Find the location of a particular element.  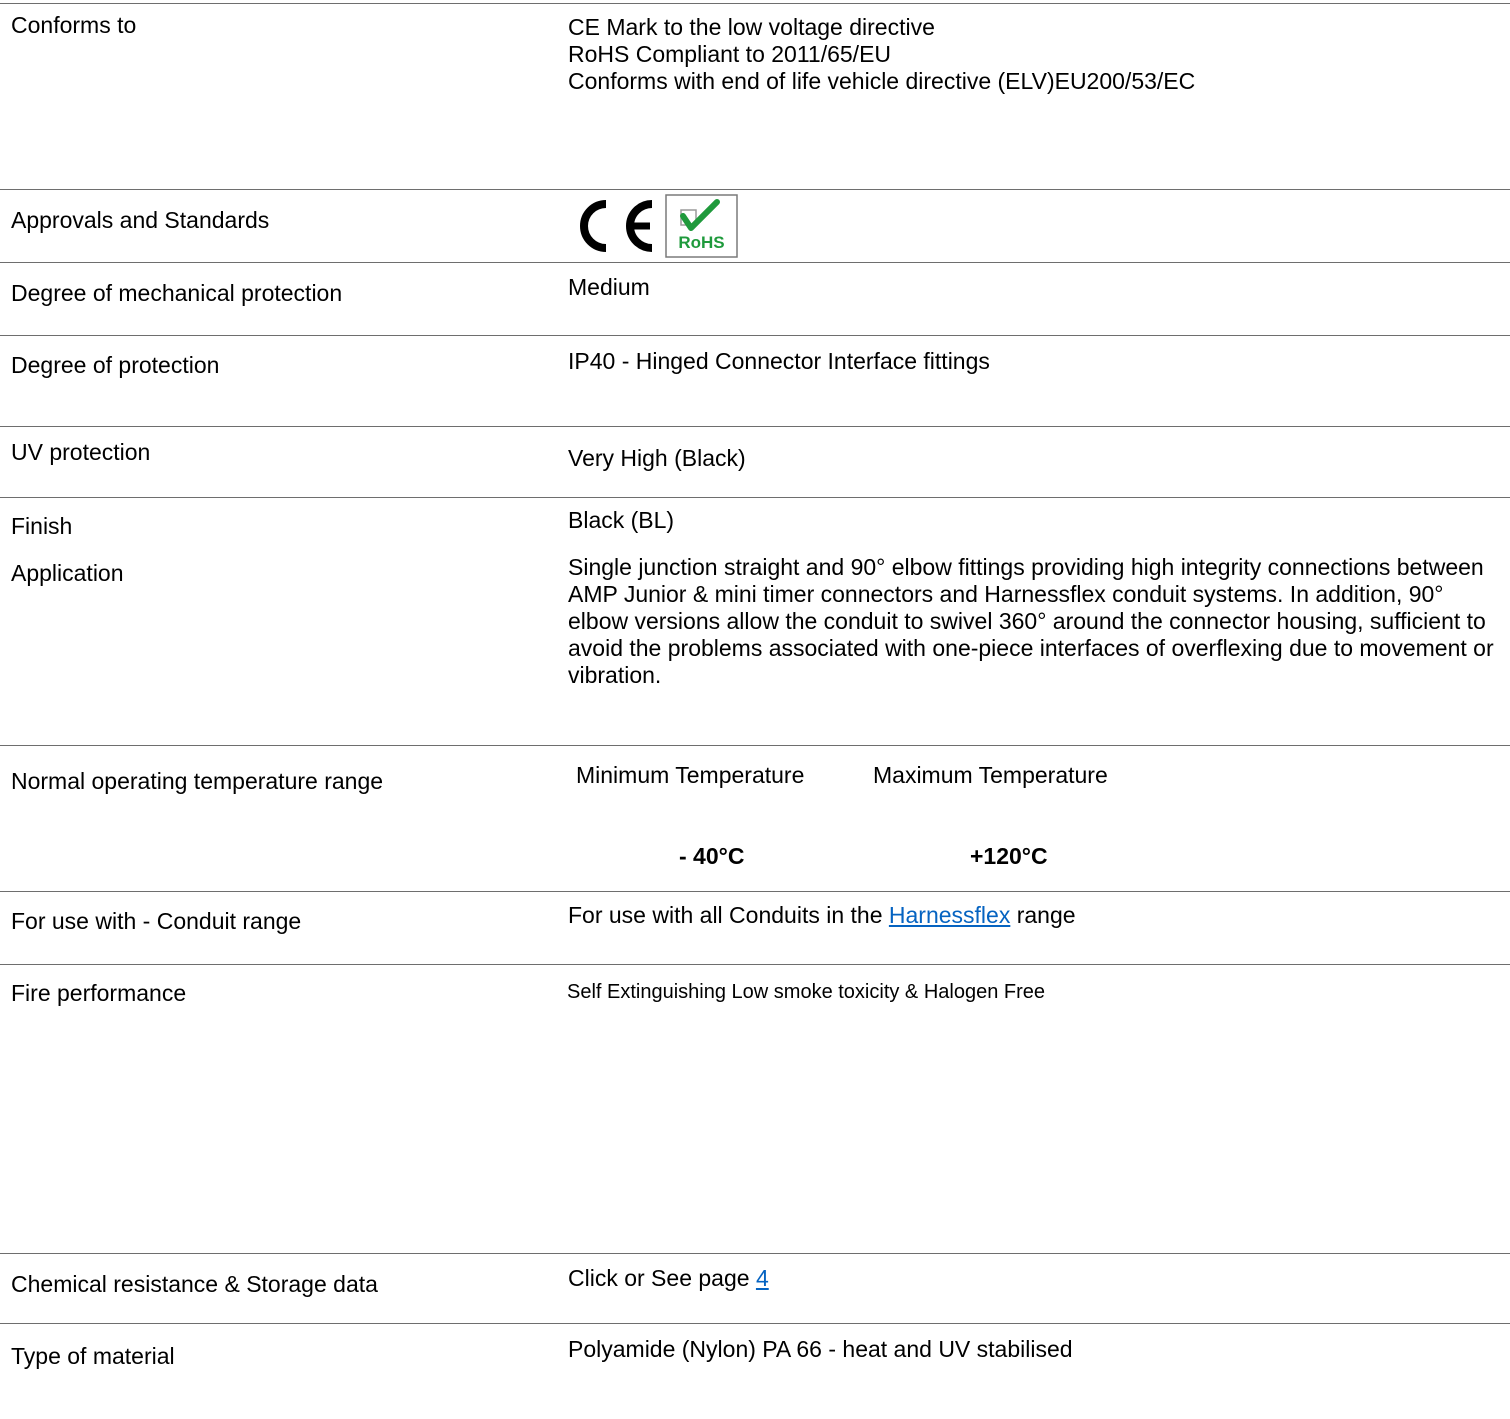

material-type-label: Type of material is located at coordinates (93, 1356).